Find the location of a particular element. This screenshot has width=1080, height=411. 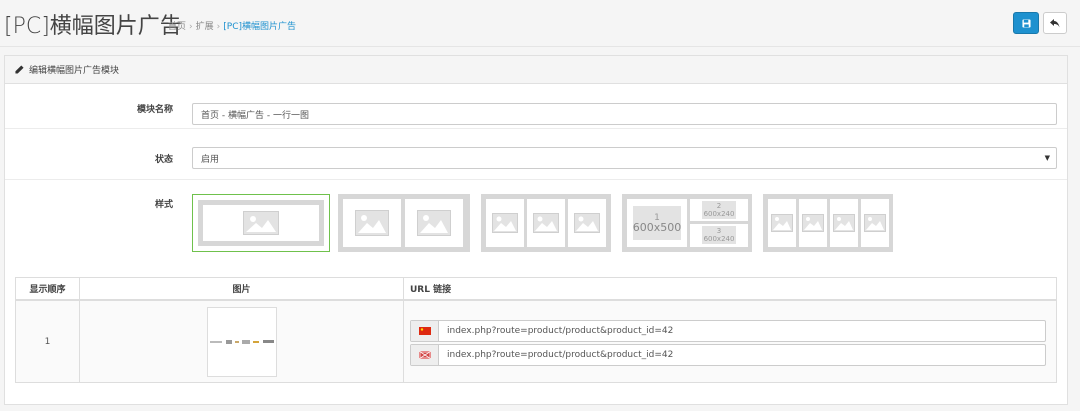

breadcrumb-home: 首页 is located at coordinates (177, 27).